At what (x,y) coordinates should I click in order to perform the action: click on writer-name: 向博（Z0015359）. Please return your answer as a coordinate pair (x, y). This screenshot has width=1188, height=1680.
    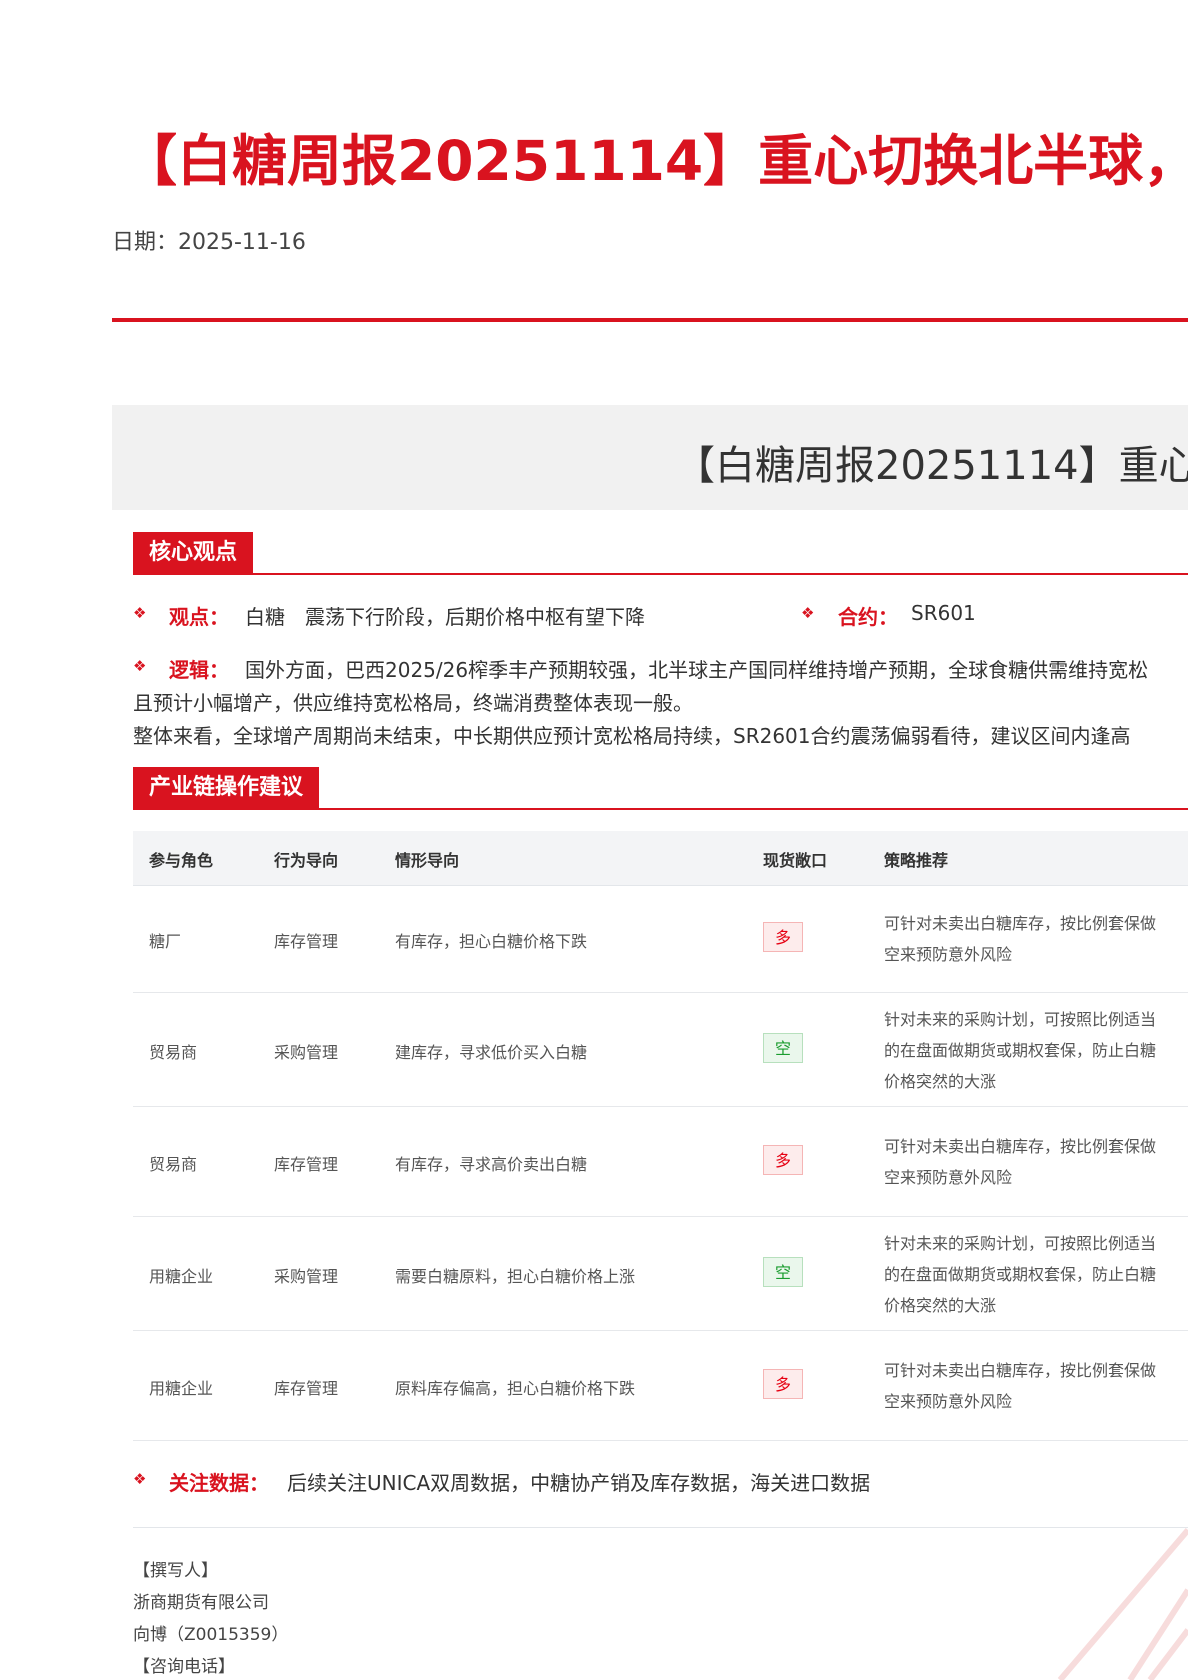
    Looking at the image, I should click on (211, 1635).